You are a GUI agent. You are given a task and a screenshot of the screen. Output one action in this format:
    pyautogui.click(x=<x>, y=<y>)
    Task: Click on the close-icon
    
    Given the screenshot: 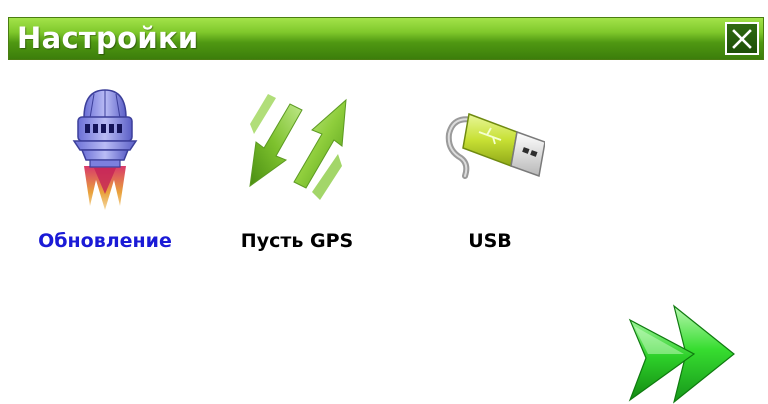 What is the action you would take?
    pyautogui.click(x=742, y=39)
    